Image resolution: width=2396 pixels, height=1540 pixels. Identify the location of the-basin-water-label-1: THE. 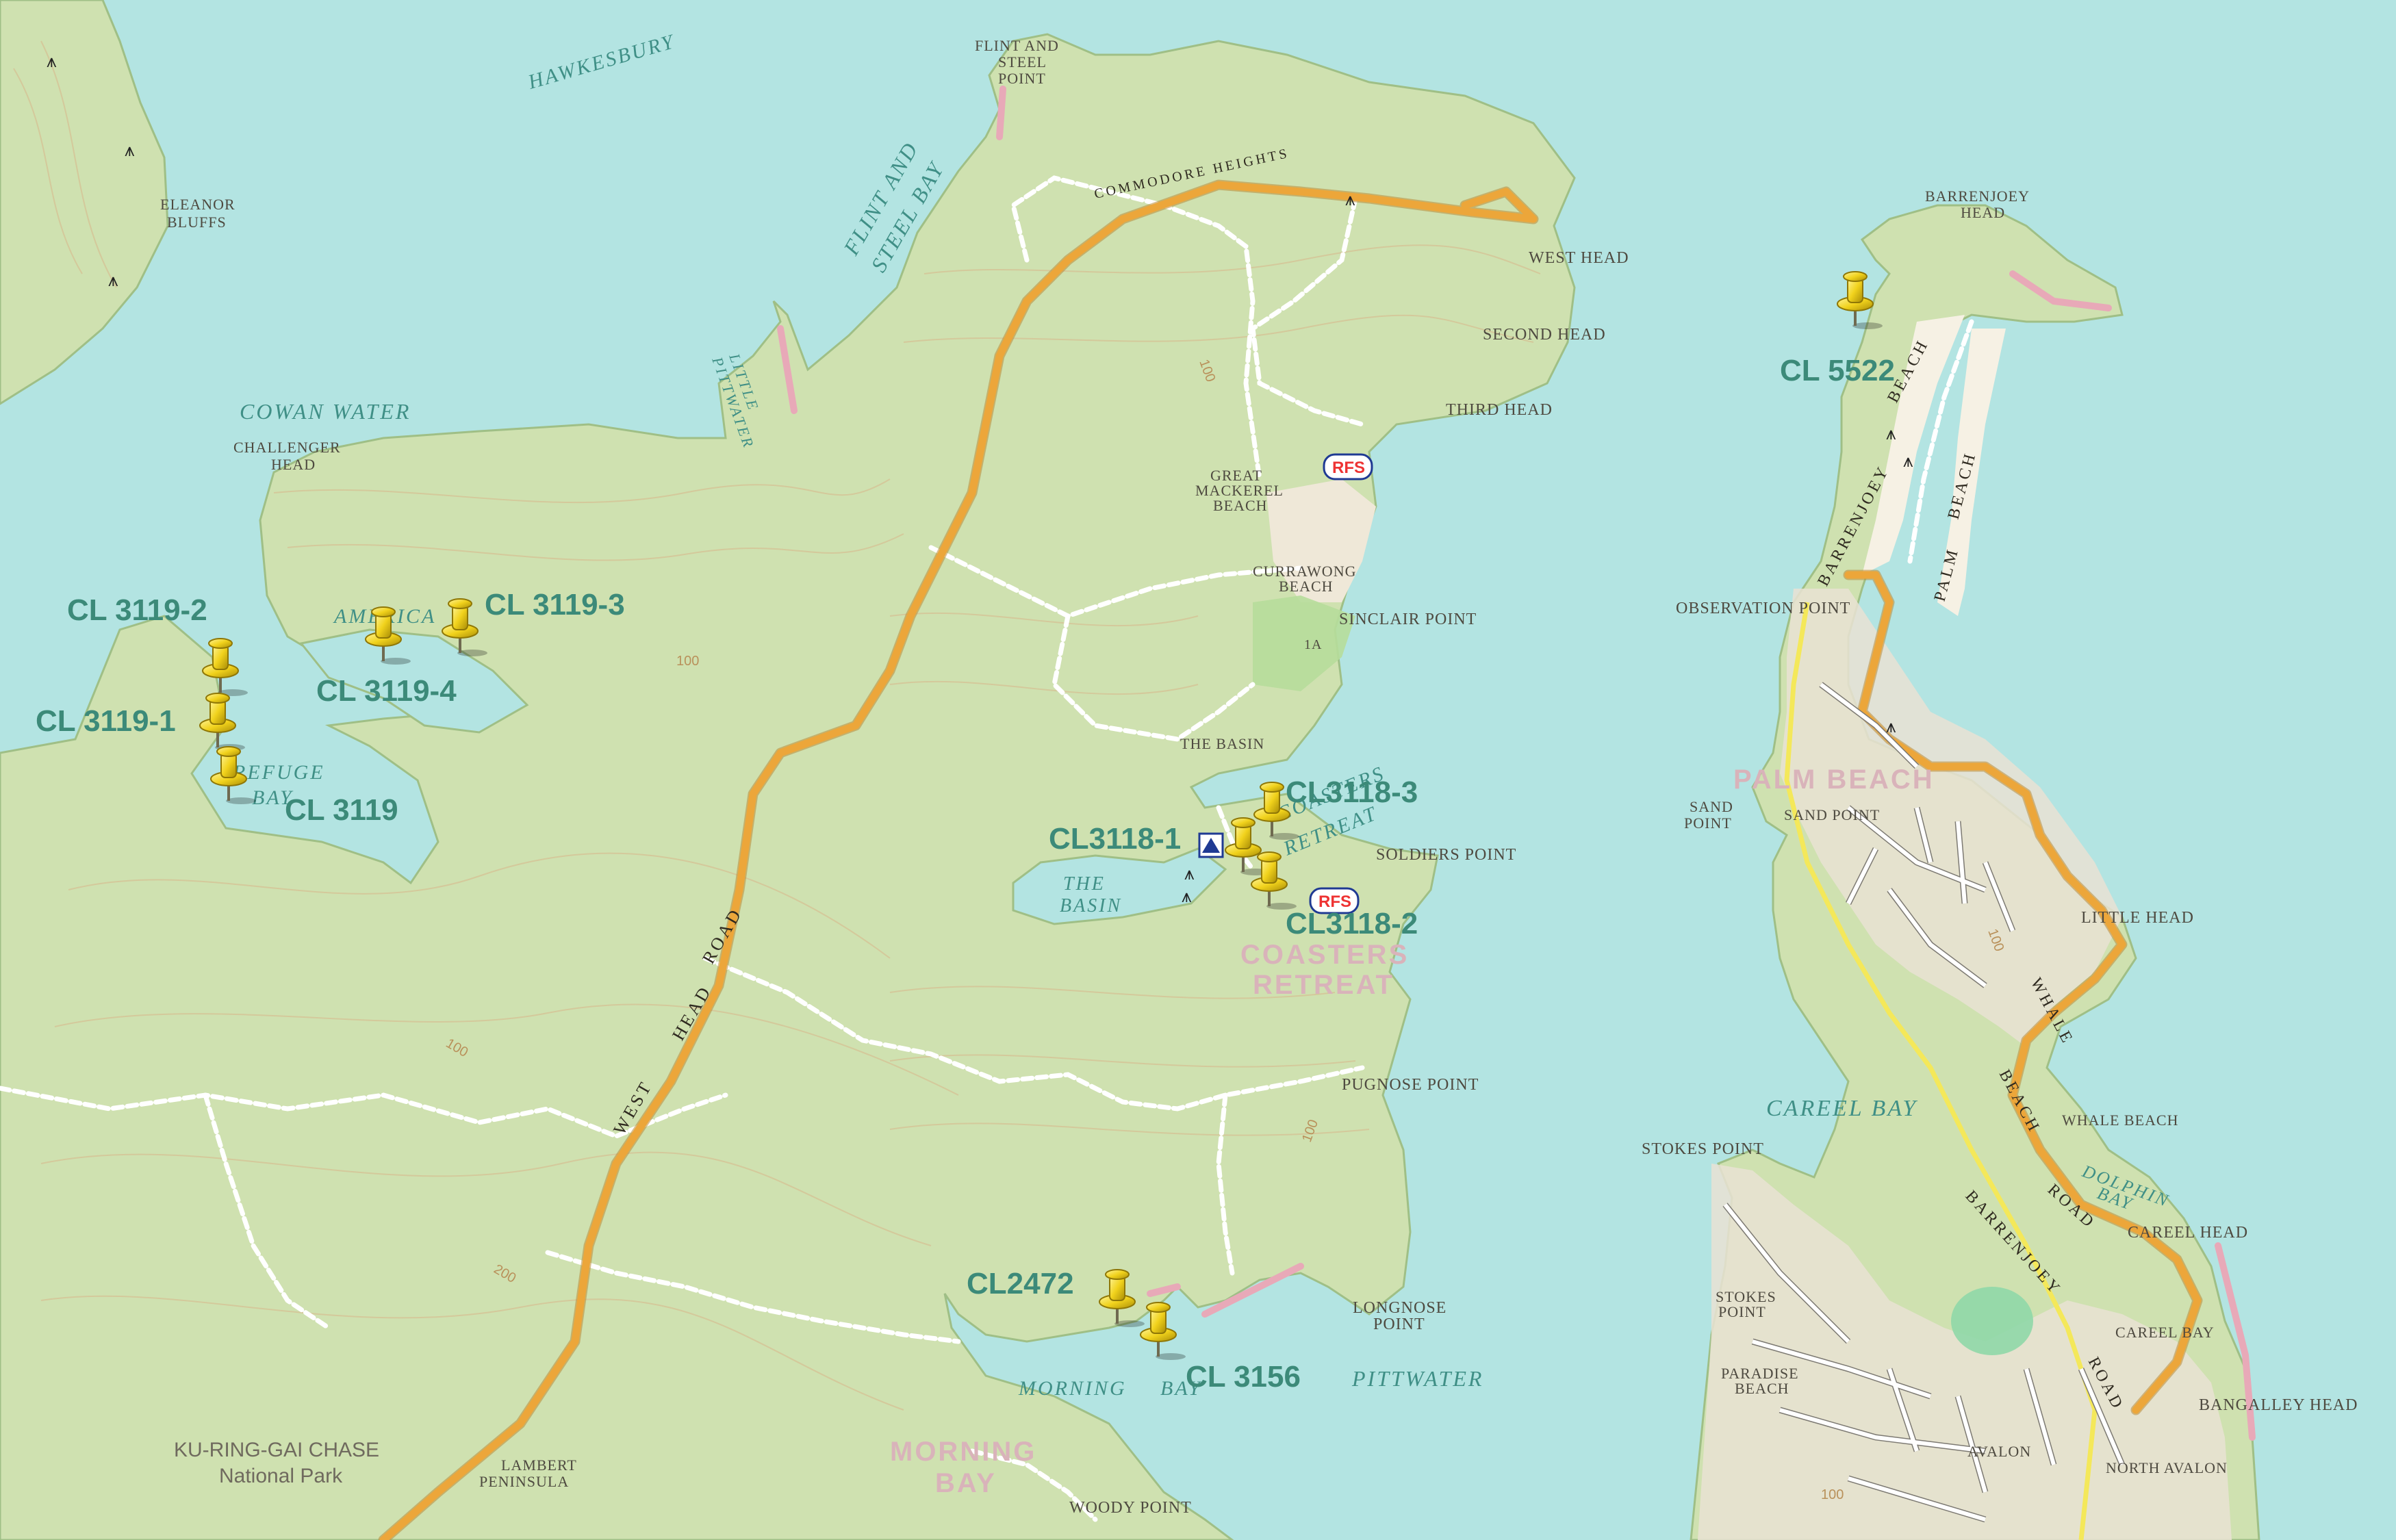
(1084, 884).